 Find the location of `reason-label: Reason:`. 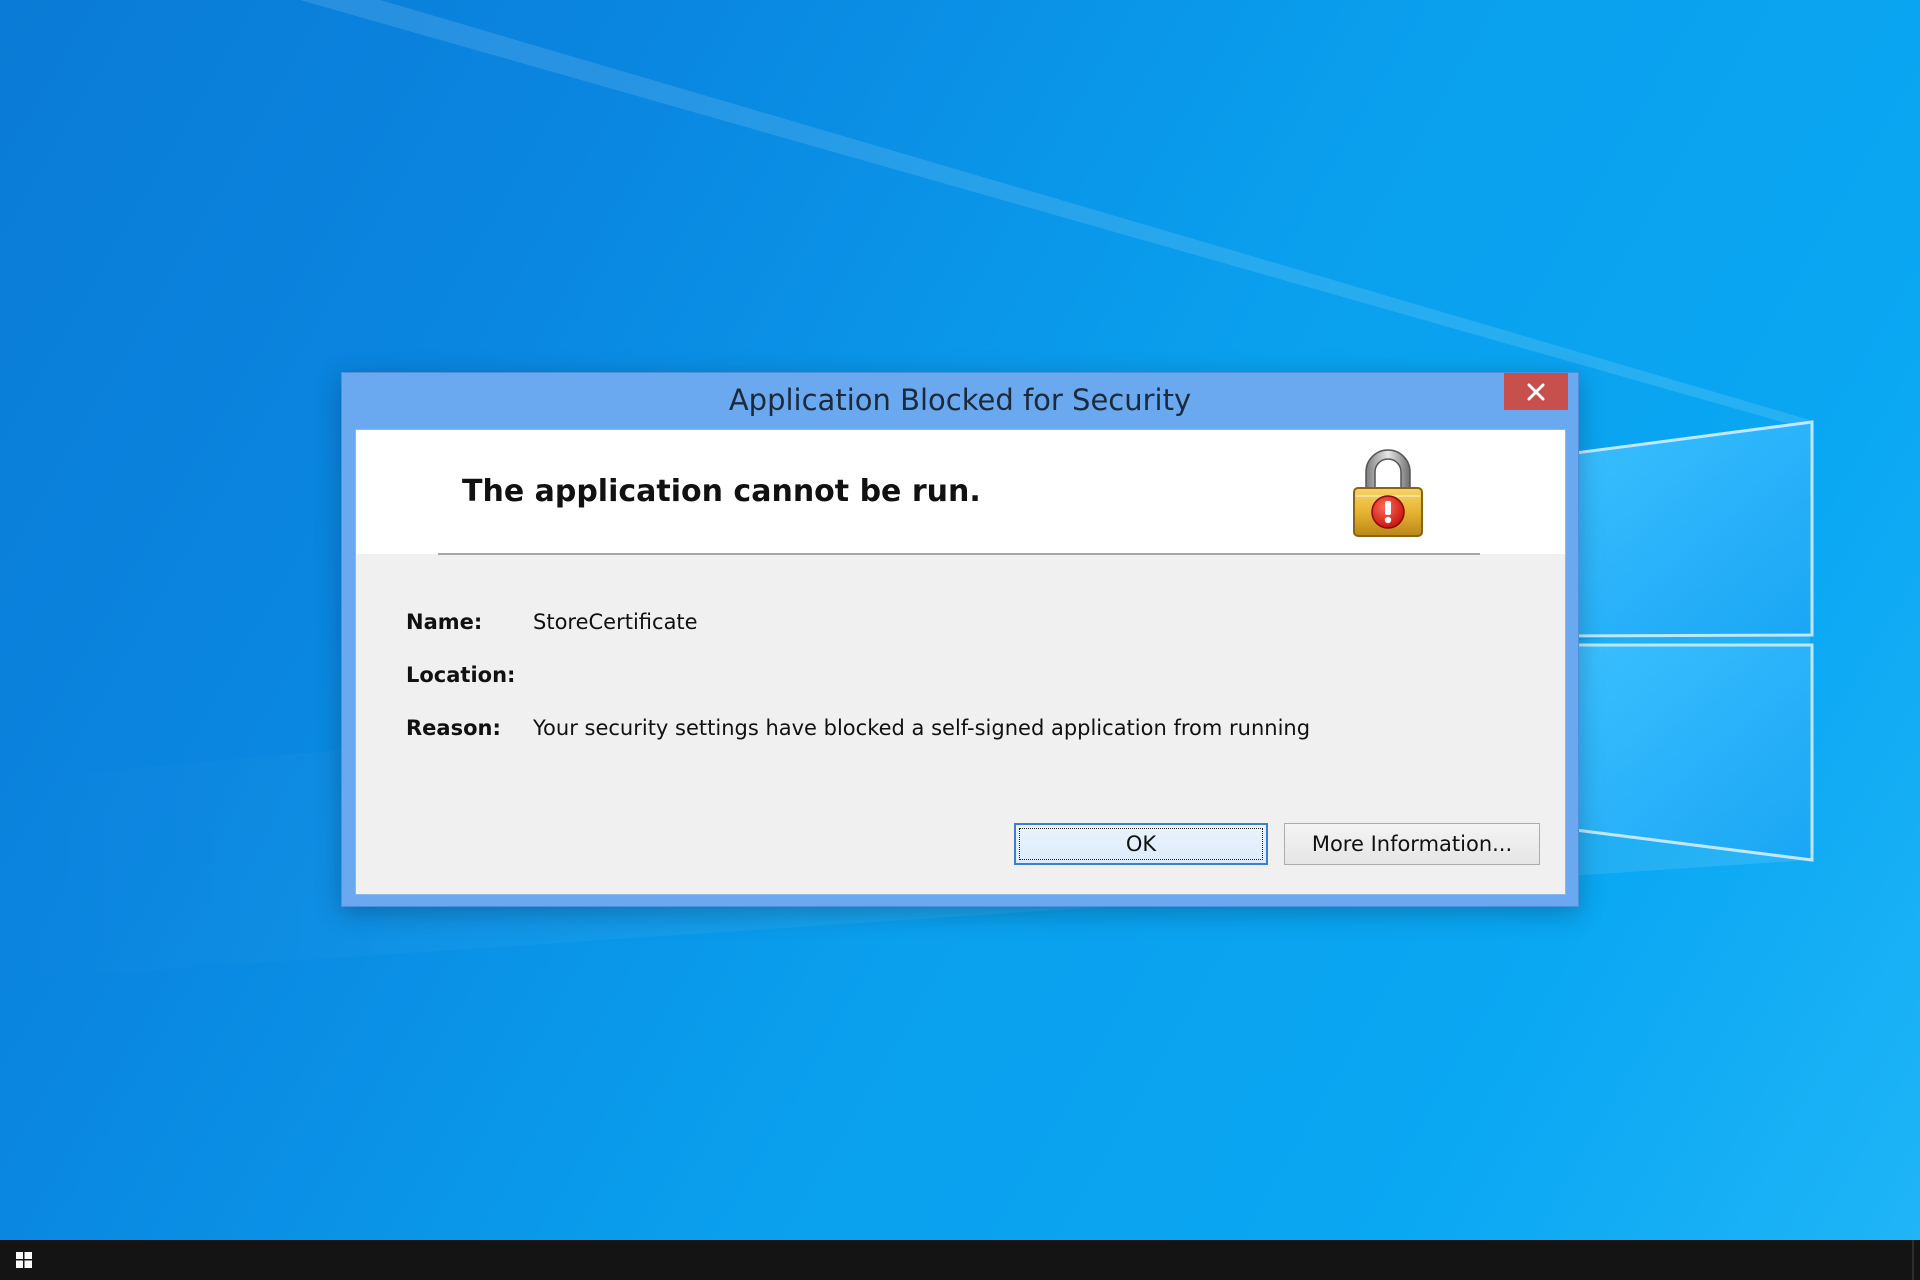

reason-label: Reason: is located at coordinates (453, 728).